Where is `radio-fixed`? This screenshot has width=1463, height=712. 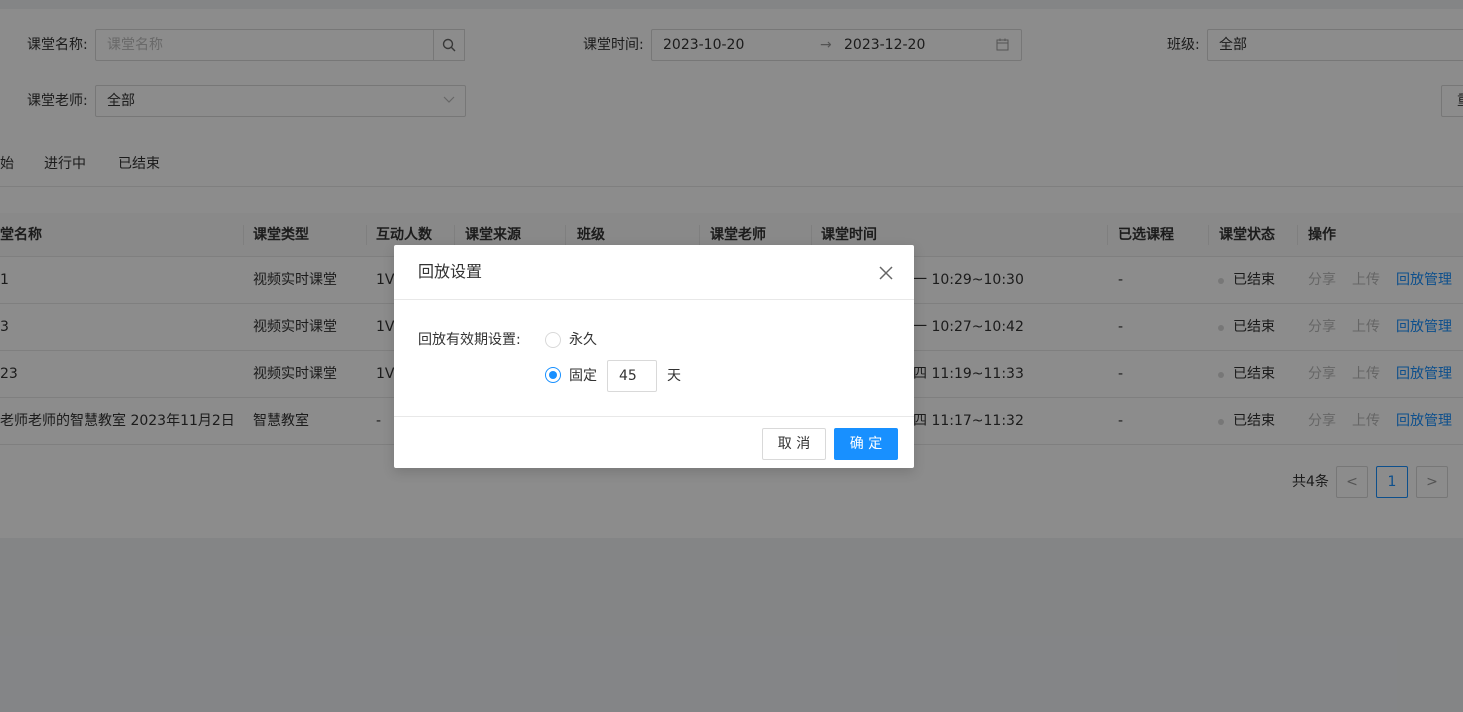 radio-fixed is located at coordinates (553, 375).